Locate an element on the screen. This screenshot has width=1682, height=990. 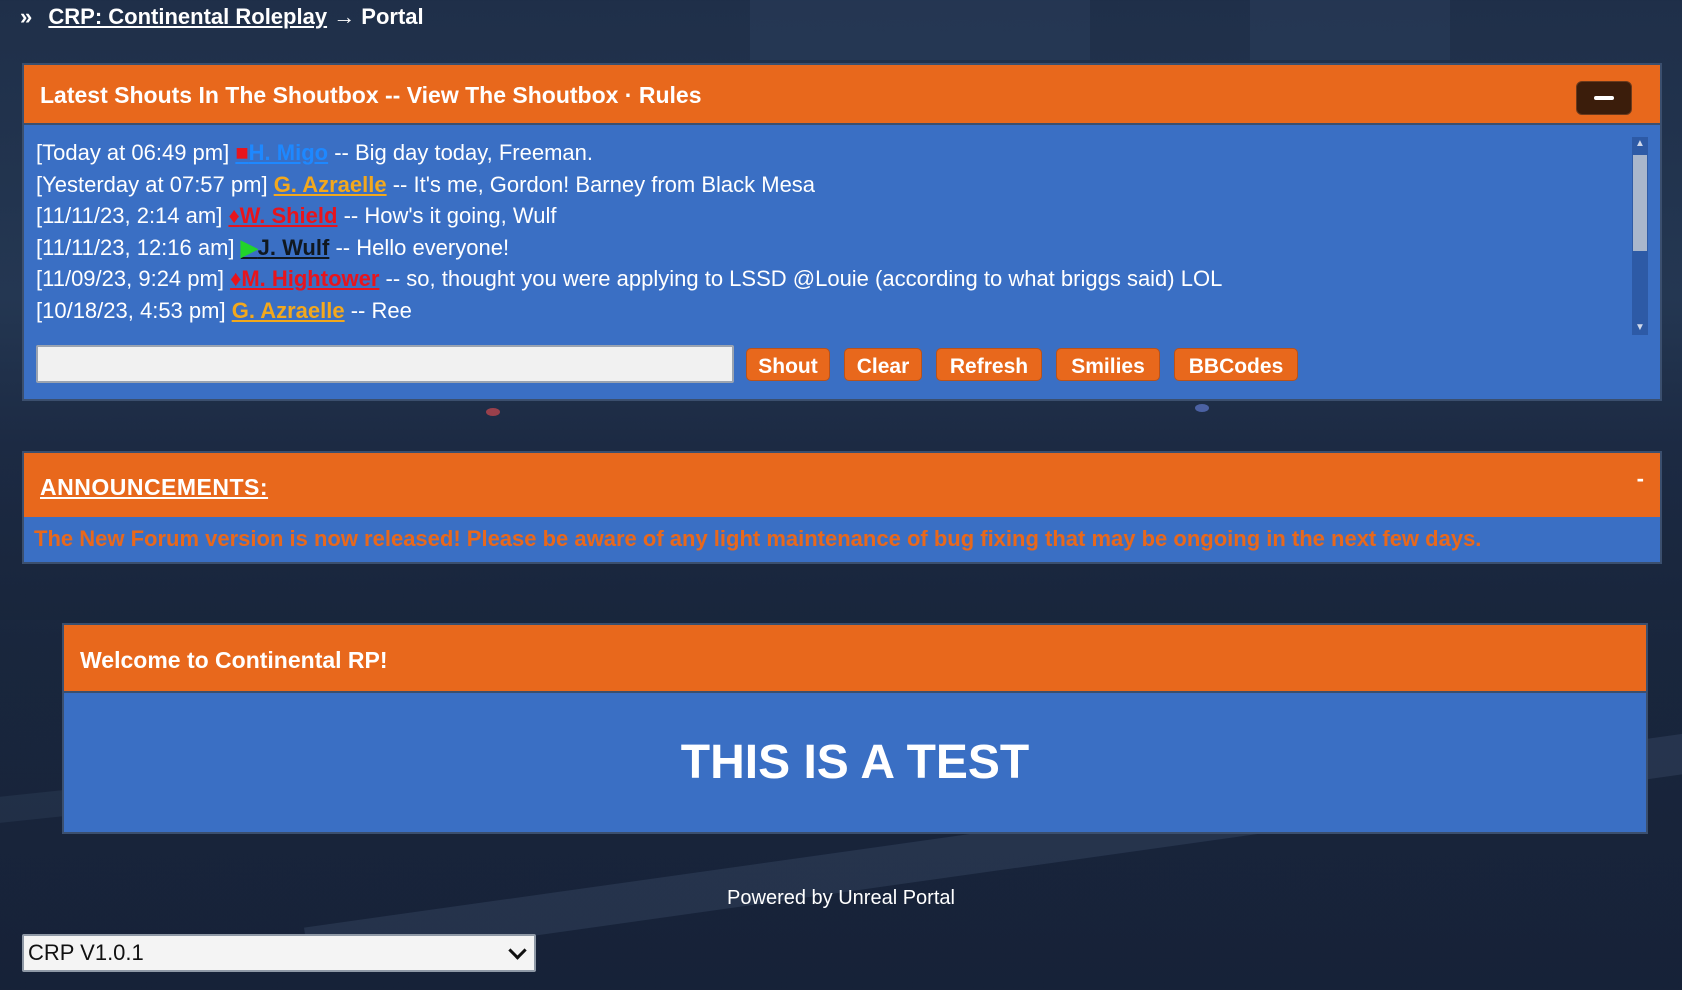
shout-message: -- How's it going, Wulf is located at coordinates (447, 215).